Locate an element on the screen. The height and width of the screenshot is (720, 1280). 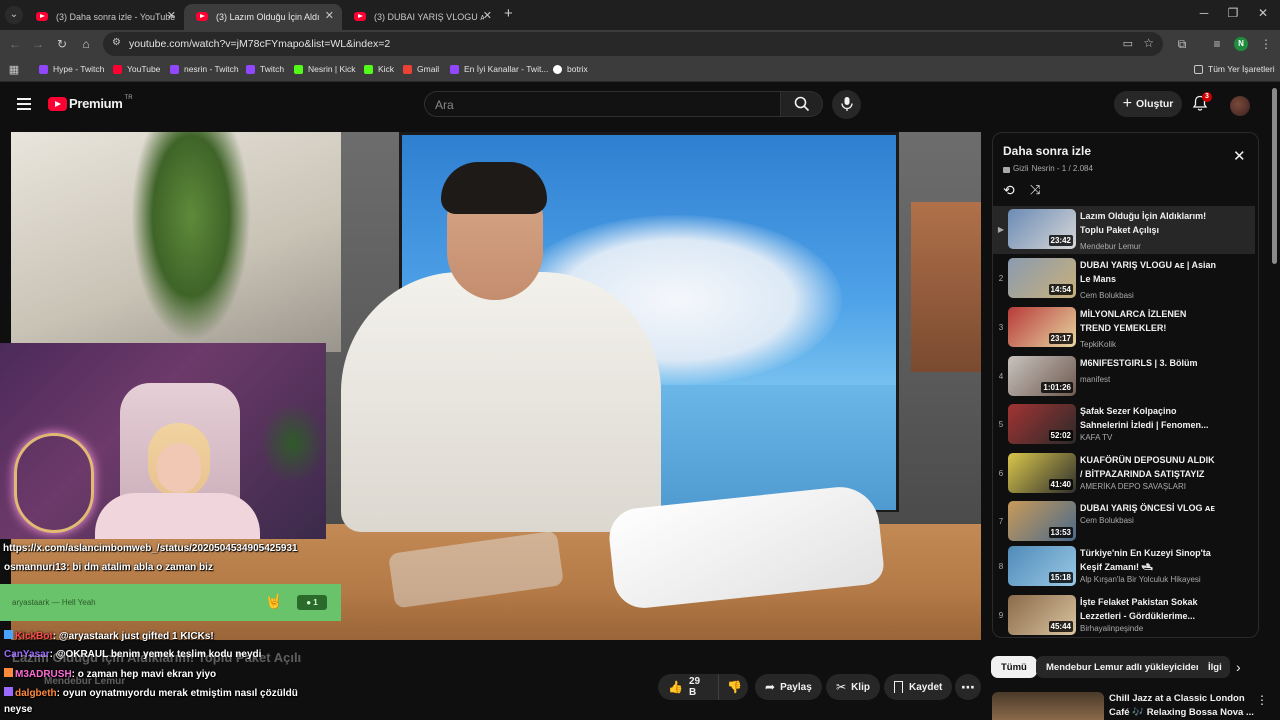
dislike-button: 👎 is located at coordinates (733, 687).